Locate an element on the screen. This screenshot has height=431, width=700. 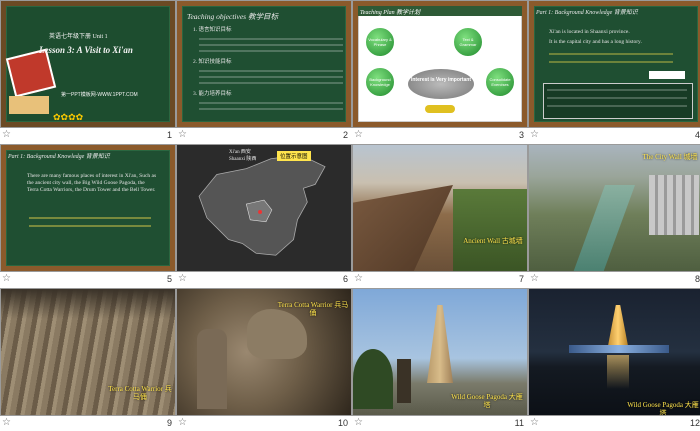
slide-1-subtitle: 英语七年级下册 Unit 1 is located at coordinates (78, 37).